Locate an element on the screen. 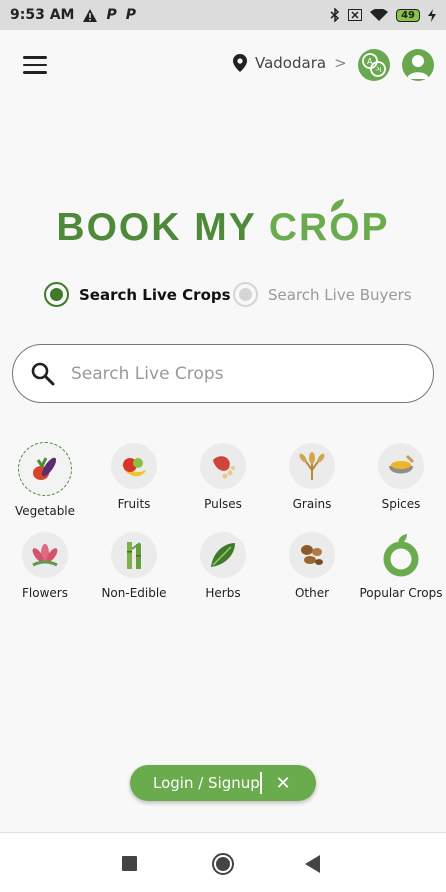 The height and width of the screenshot is (892, 446). category-herbs: Herbs is located at coordinates (223, 566).